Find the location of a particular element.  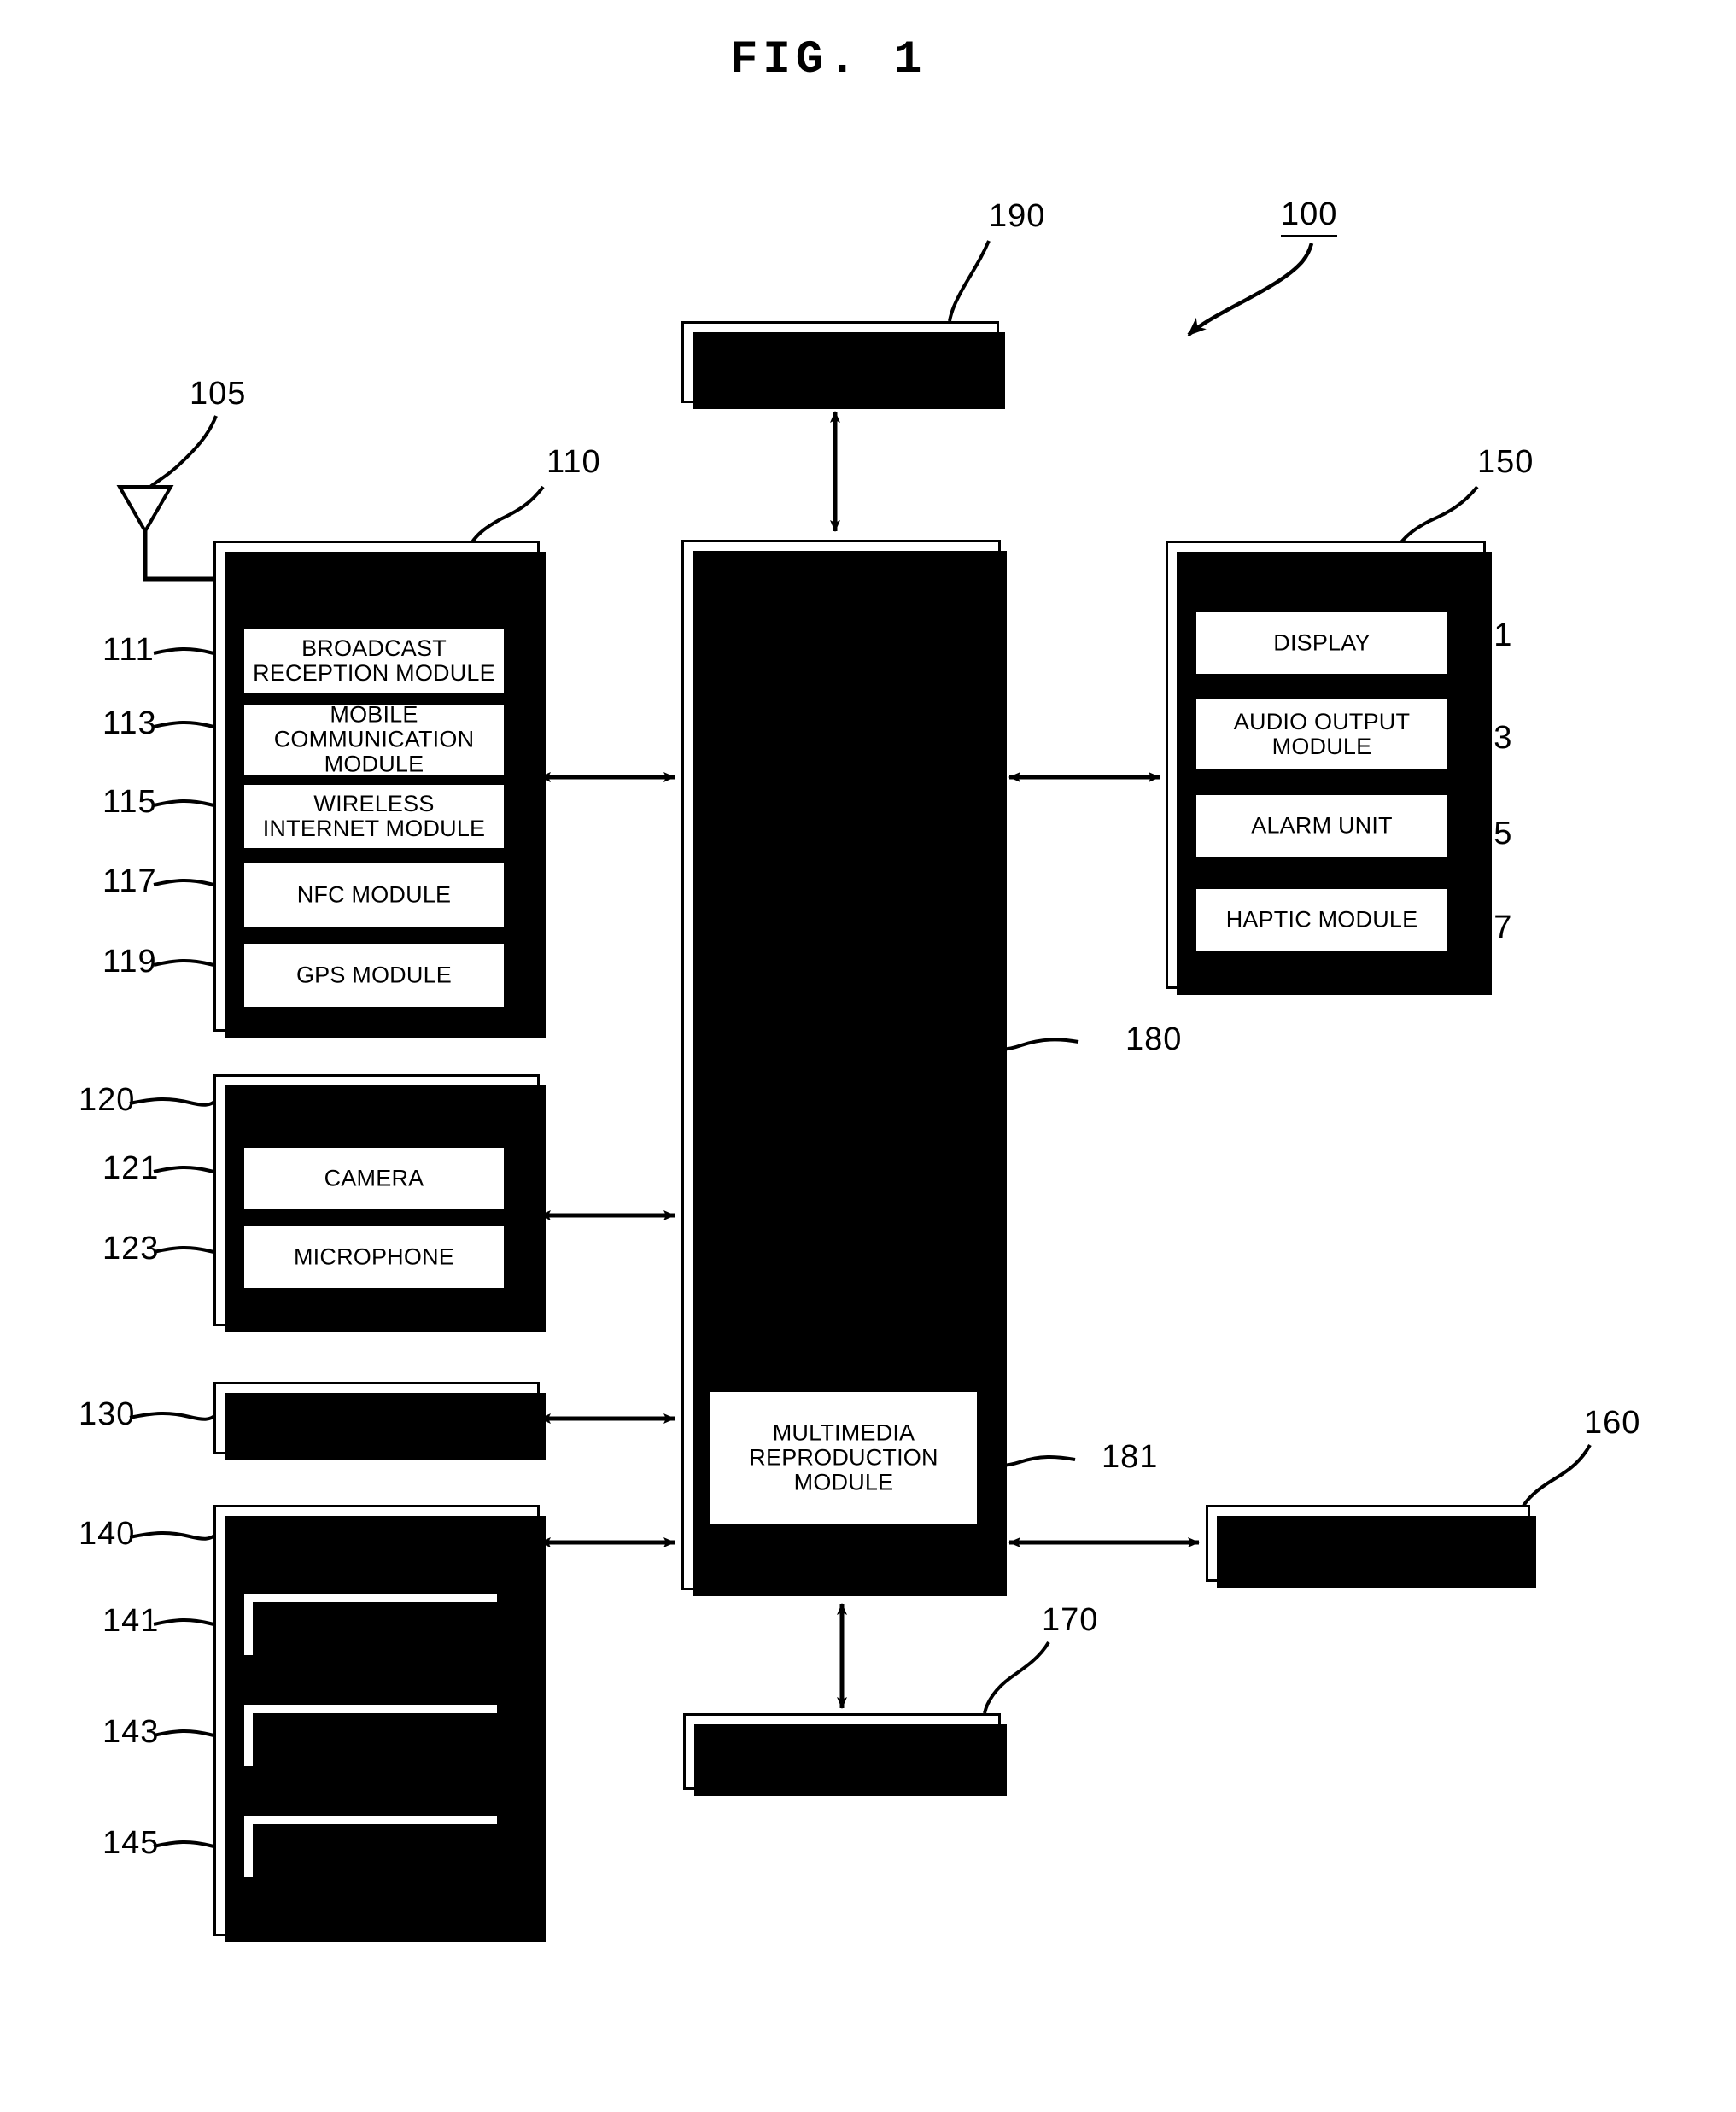

ref-110-wireless-communication-unit: 110 is located at coordinates (574, 462).